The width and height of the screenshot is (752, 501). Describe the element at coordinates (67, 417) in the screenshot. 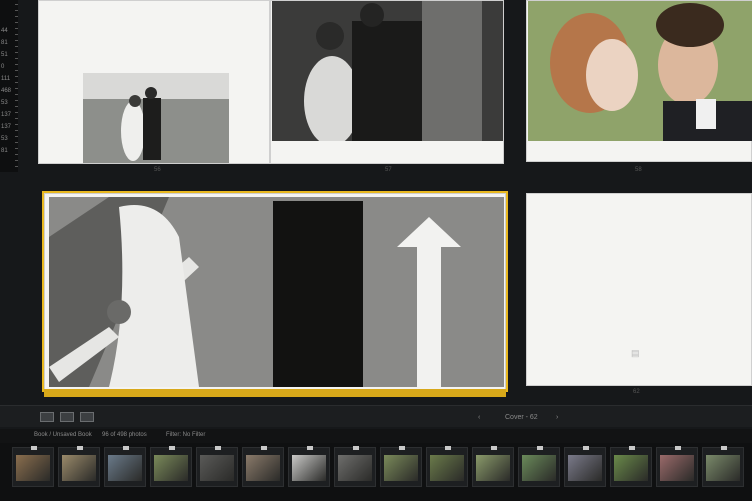

I see `spread-view-button` at that location.